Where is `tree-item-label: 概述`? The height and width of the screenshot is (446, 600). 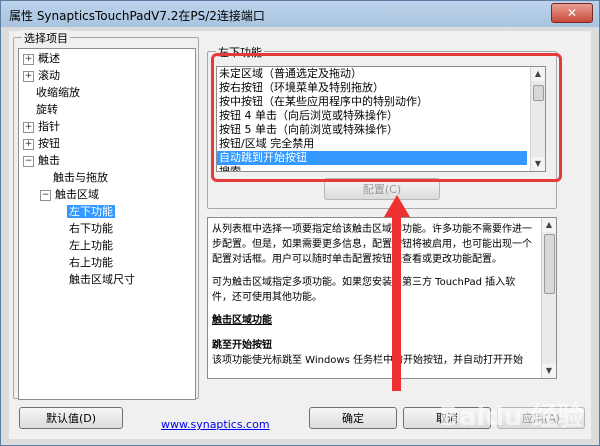 tree-item-label: 概述 is located at coordinates (49, 58).